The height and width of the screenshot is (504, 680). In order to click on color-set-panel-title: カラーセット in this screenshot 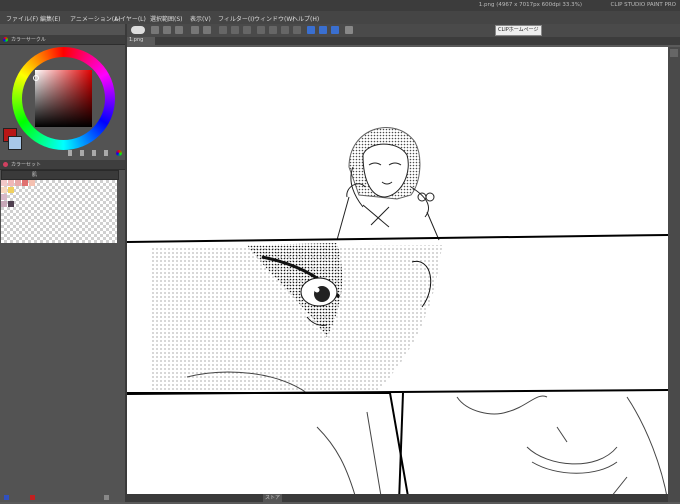, I will do `click(26, 165)`.